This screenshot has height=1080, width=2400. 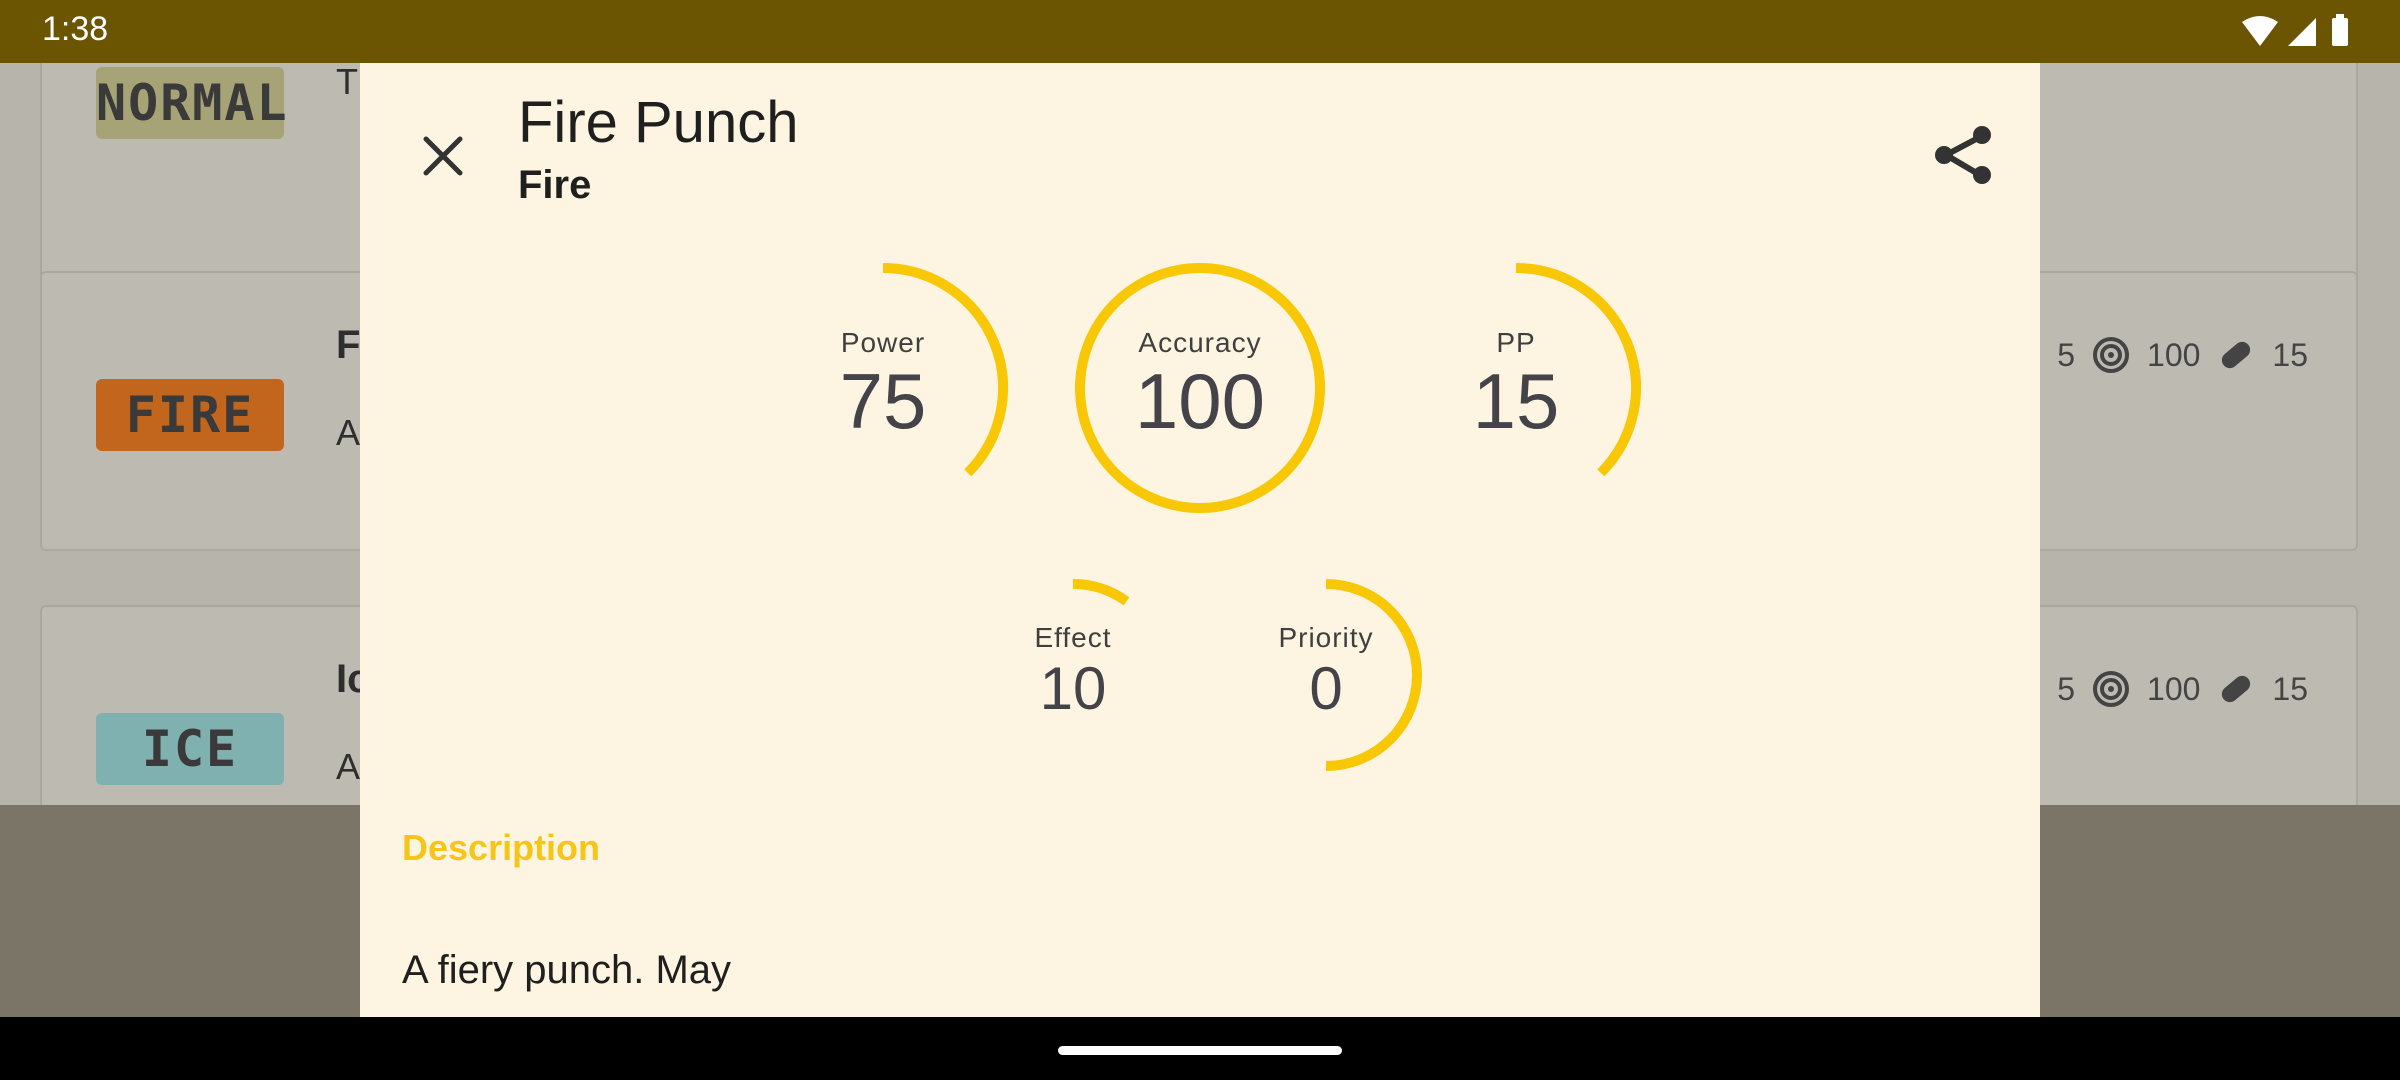 I want to click on navigation-bar, so click(x=1200, y=1048).